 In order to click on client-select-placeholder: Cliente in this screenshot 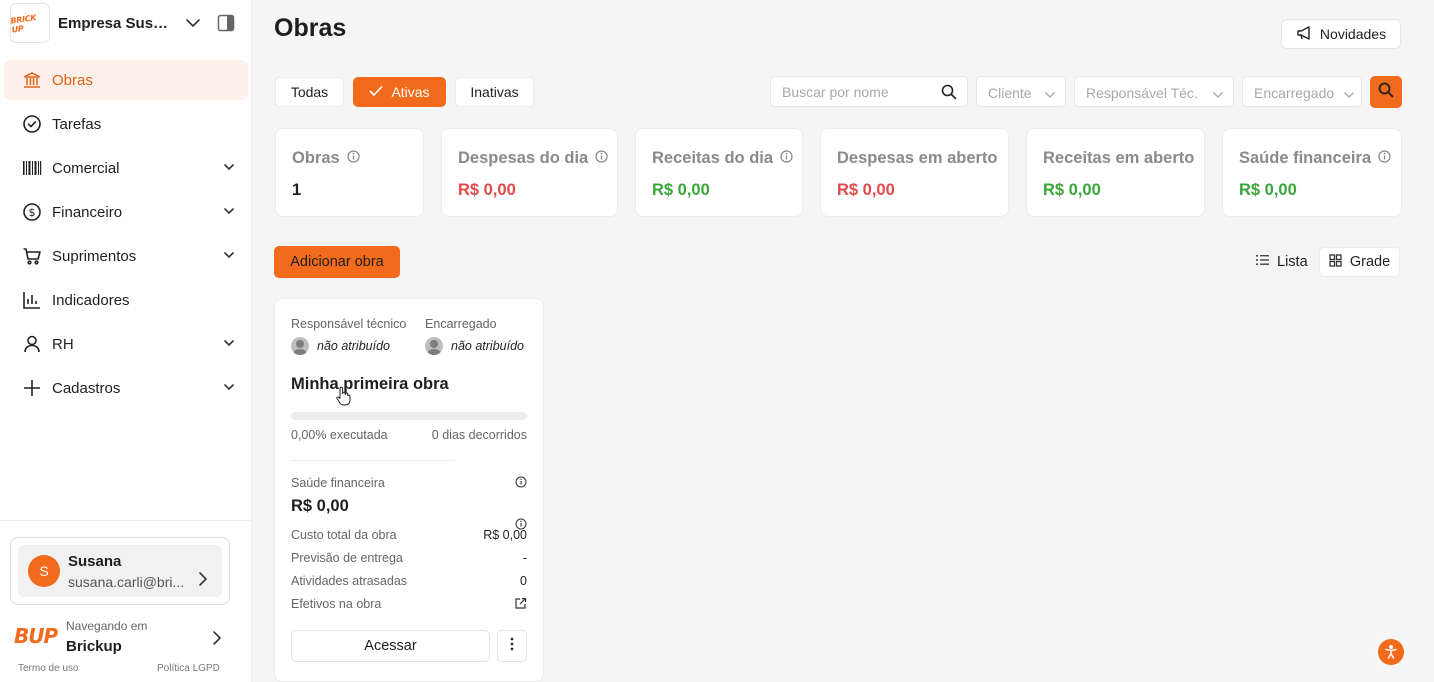, I will do `click(1010, 93)`.